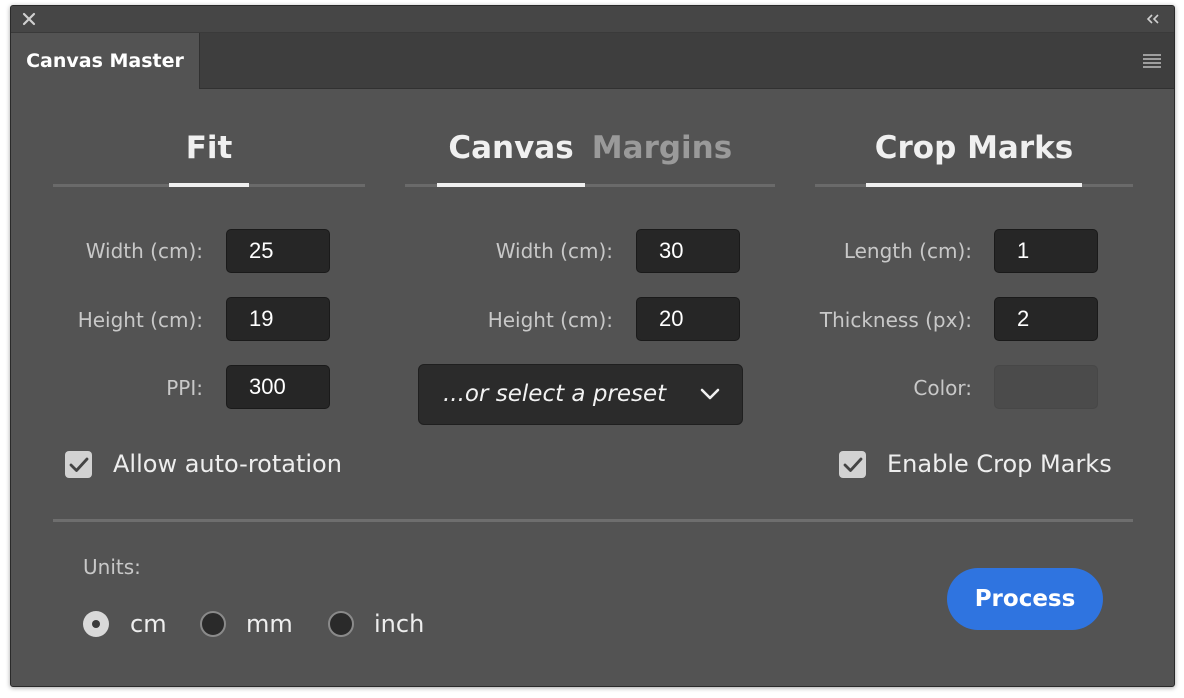  I want to click on chevron-down-icon, so click(710, 394).